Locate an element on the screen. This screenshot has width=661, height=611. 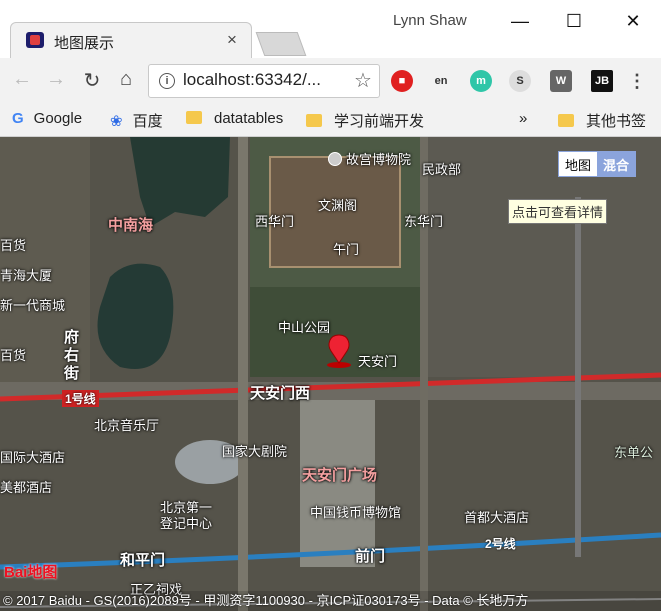
map-label-shoudu: 首都大酒店 is located at coordinates (497, 517).